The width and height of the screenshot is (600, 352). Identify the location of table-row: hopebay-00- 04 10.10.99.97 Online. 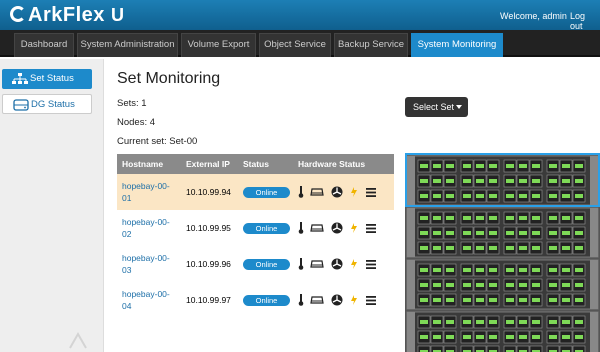
(255, 300).